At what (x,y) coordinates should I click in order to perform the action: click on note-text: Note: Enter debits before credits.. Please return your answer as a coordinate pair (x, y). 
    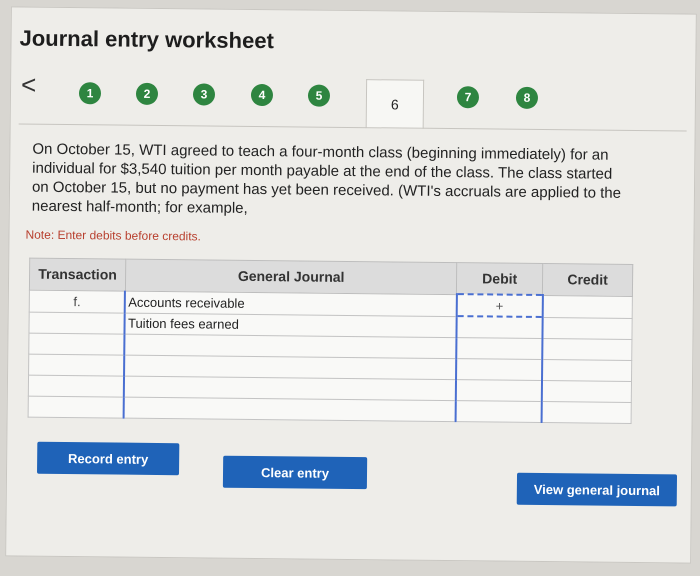
    Looking at the image, I should click on (113, 235).